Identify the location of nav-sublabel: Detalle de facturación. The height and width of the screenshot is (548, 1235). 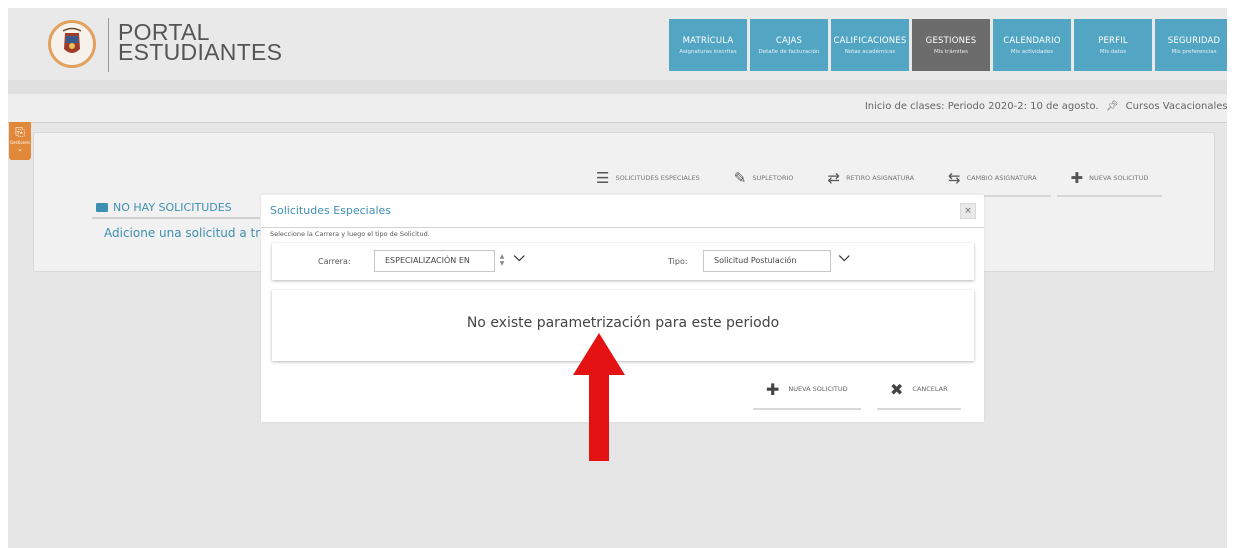
(789, 51).